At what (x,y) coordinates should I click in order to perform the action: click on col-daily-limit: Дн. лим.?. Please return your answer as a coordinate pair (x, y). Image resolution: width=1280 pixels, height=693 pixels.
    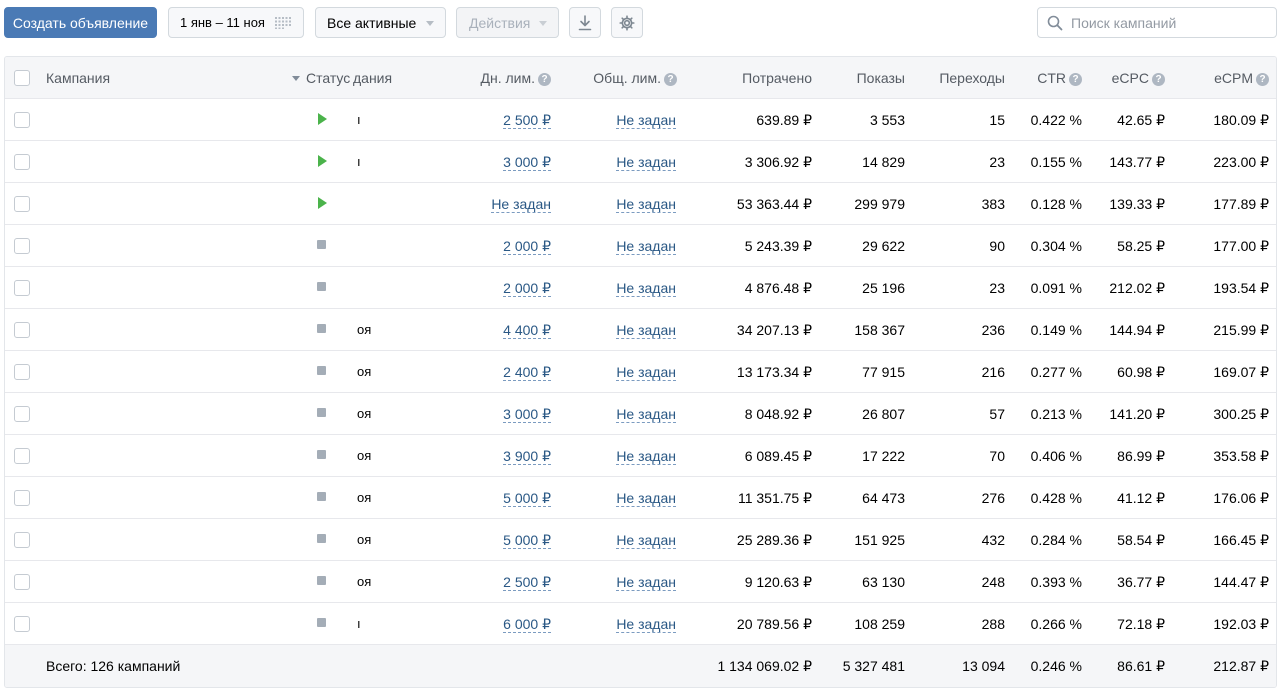
    Looking at the image, I should click on (493, 78).